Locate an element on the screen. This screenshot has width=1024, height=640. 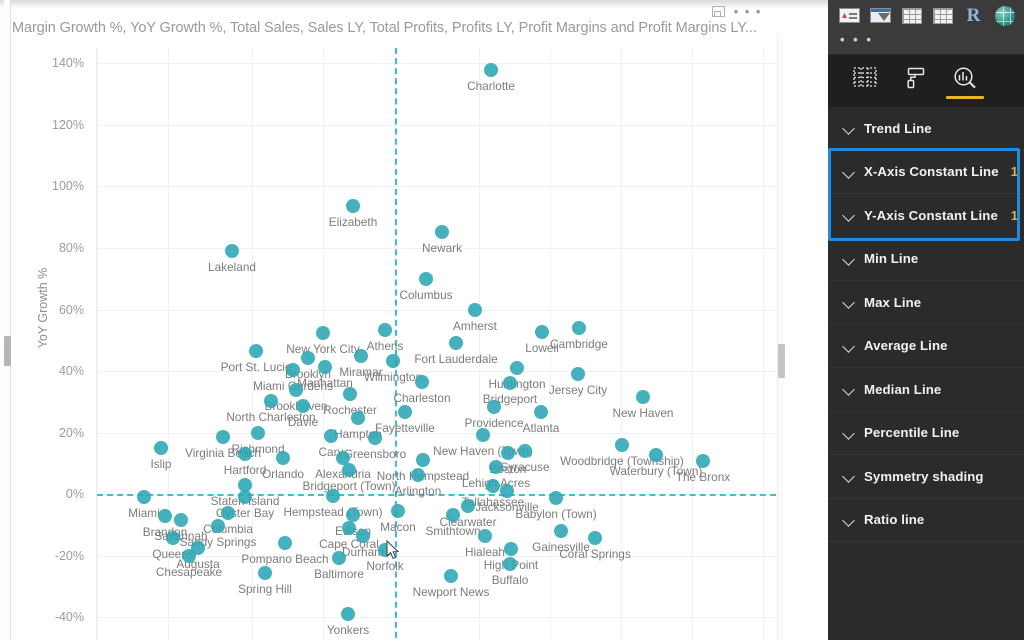
more-options-icon: • • • is located at coordinates (748, 11).